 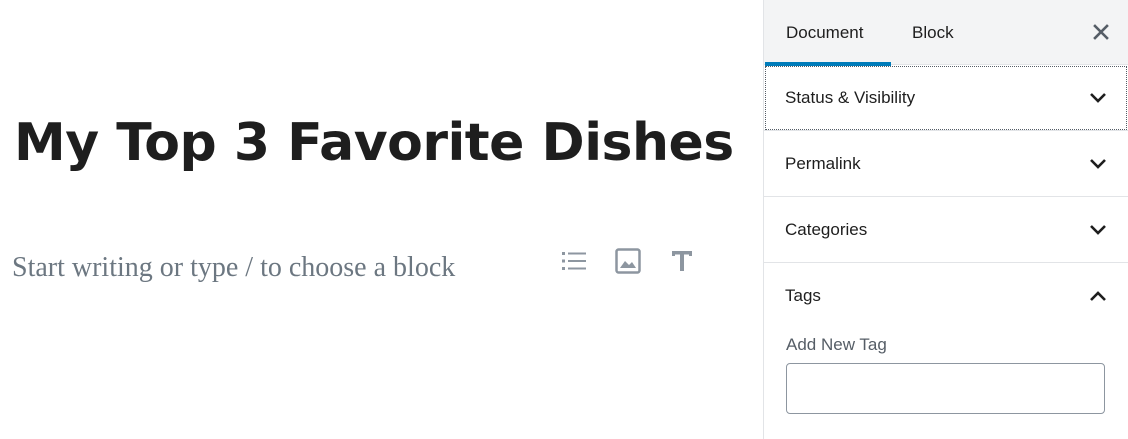 I want to click on panel-status-visibility: Status & Visibility, so click(x=946, y=98).